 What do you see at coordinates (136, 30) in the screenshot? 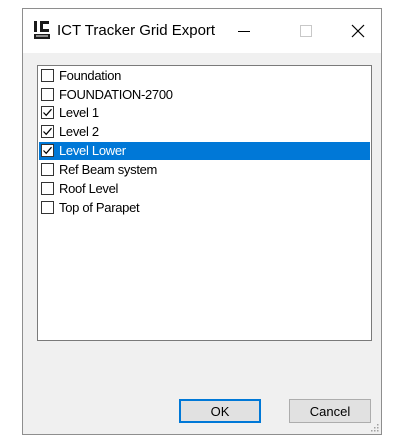
I see `window-title: ICT Tracker Grid Export` at bounding box center [136, 30].